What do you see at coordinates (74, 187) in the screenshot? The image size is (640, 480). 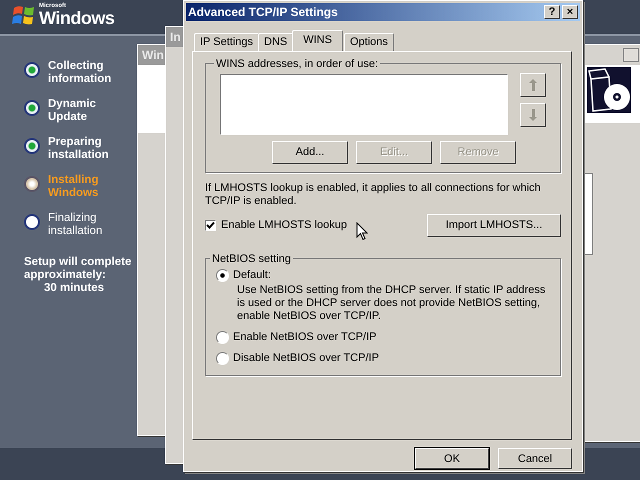 I see `step-label: Installing Windows` at bounding box center [74, 187].